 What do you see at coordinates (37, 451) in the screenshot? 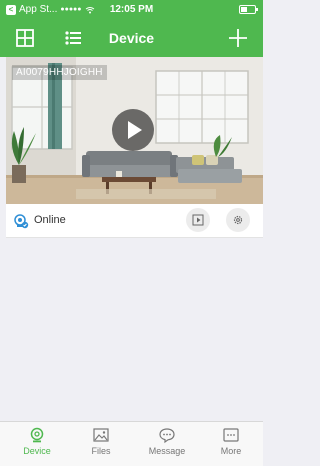
I see `tab-device-label: Device` at bounding box center [37, 451].